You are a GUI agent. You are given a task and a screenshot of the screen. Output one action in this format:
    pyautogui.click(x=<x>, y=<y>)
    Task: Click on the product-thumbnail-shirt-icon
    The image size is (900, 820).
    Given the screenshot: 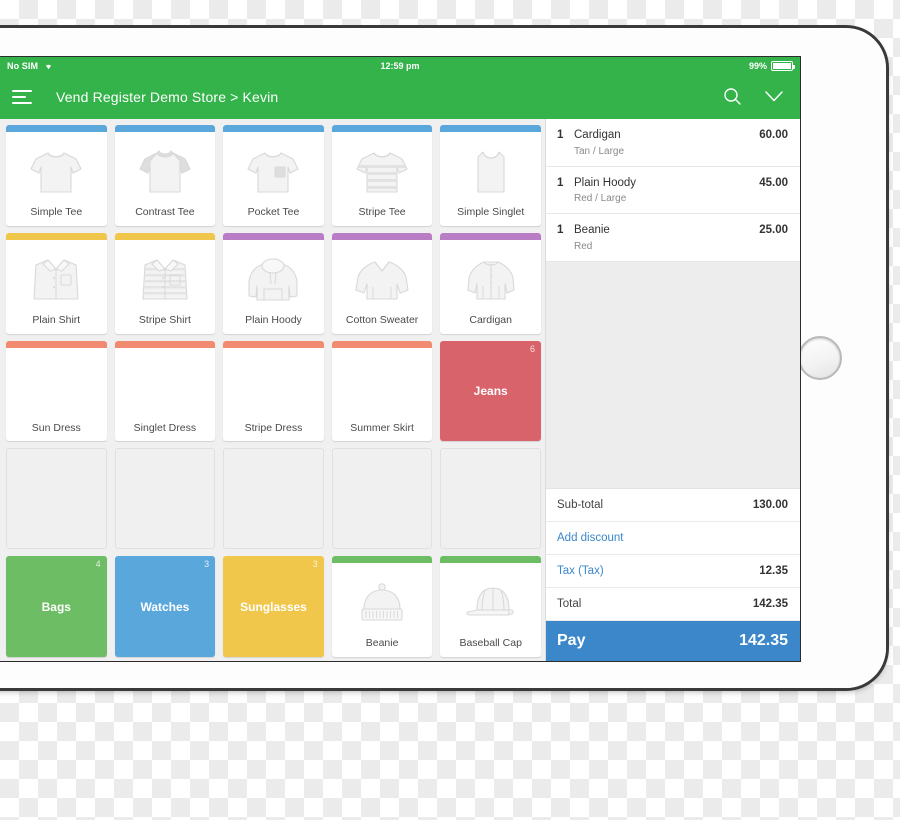 What is the action you would take?
    pyautogui.click(x=56, y=277)
    